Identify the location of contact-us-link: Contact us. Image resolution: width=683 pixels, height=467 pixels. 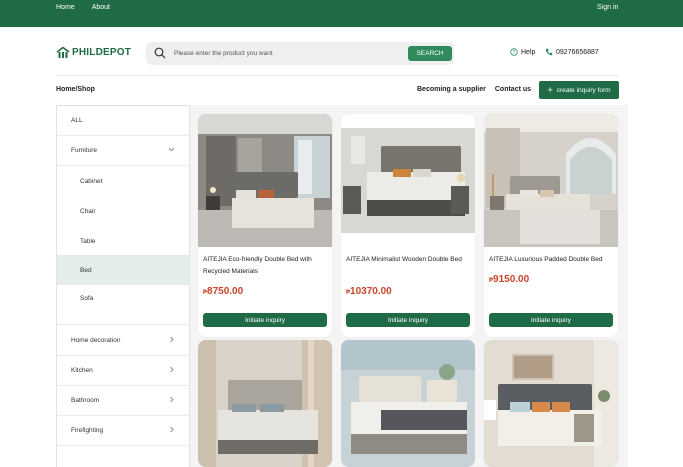
(513, 89).